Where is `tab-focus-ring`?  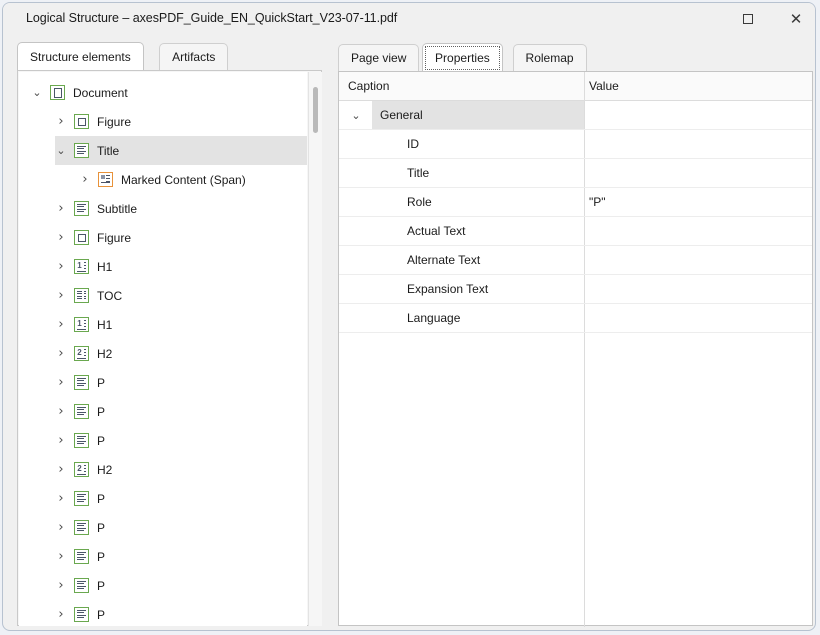
tab-focus-ring is located at coordinates (462, 58).